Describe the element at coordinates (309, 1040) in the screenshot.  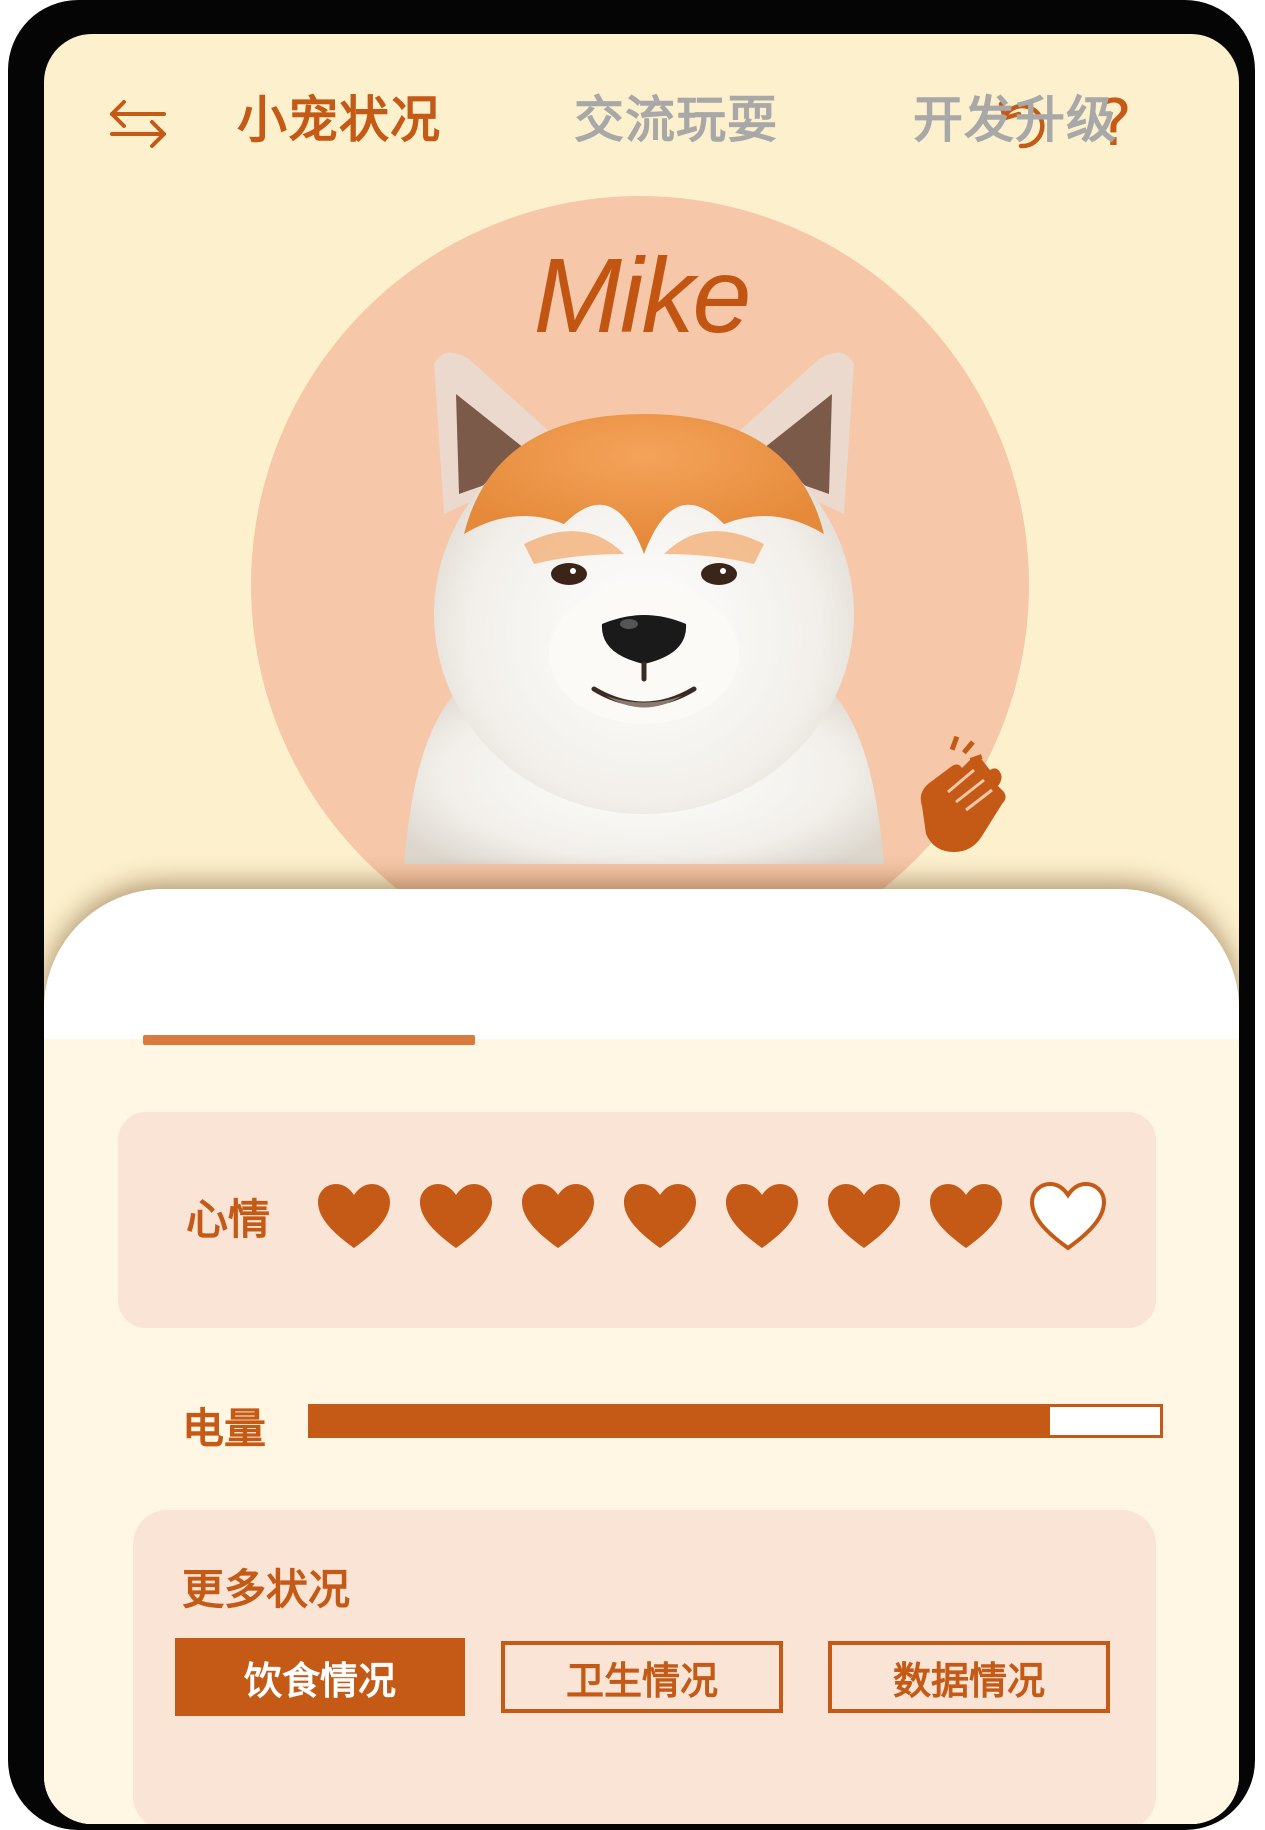
I see `active-tab-indicator` at that location.